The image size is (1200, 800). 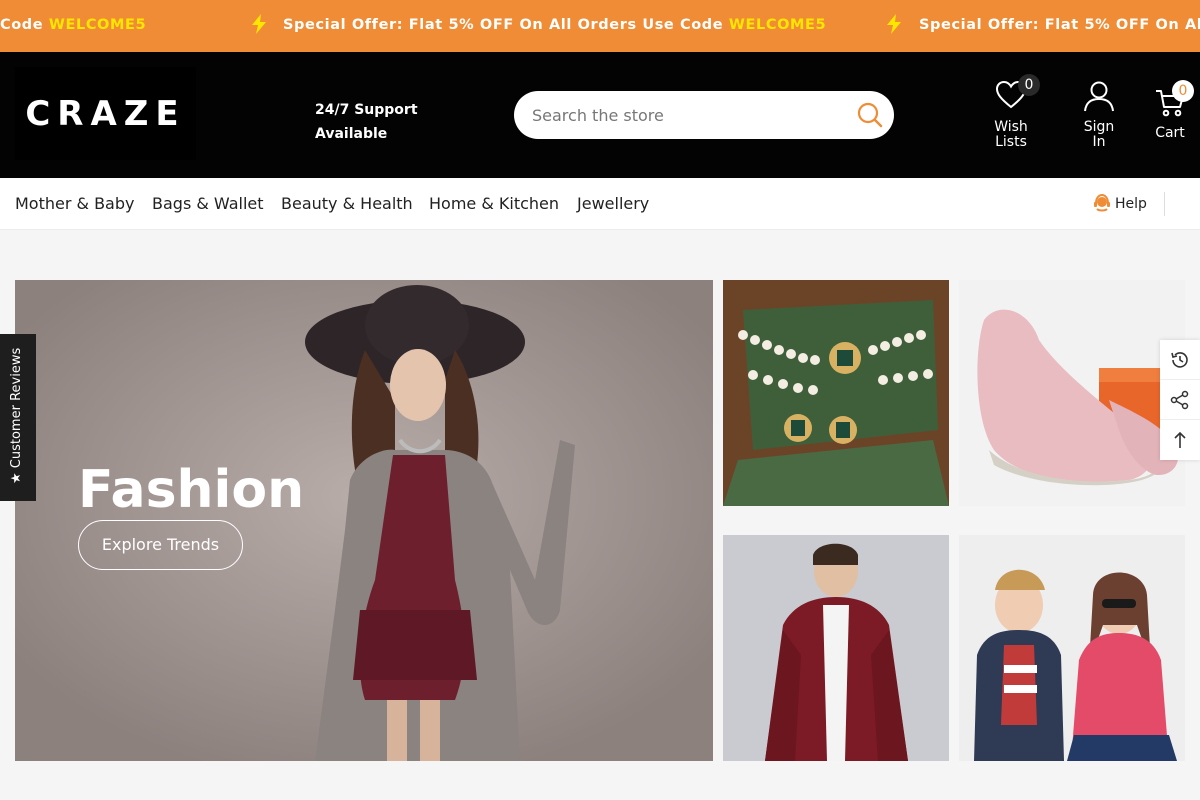 I want to click on tile-jewellery, so click(x=836, y=393).